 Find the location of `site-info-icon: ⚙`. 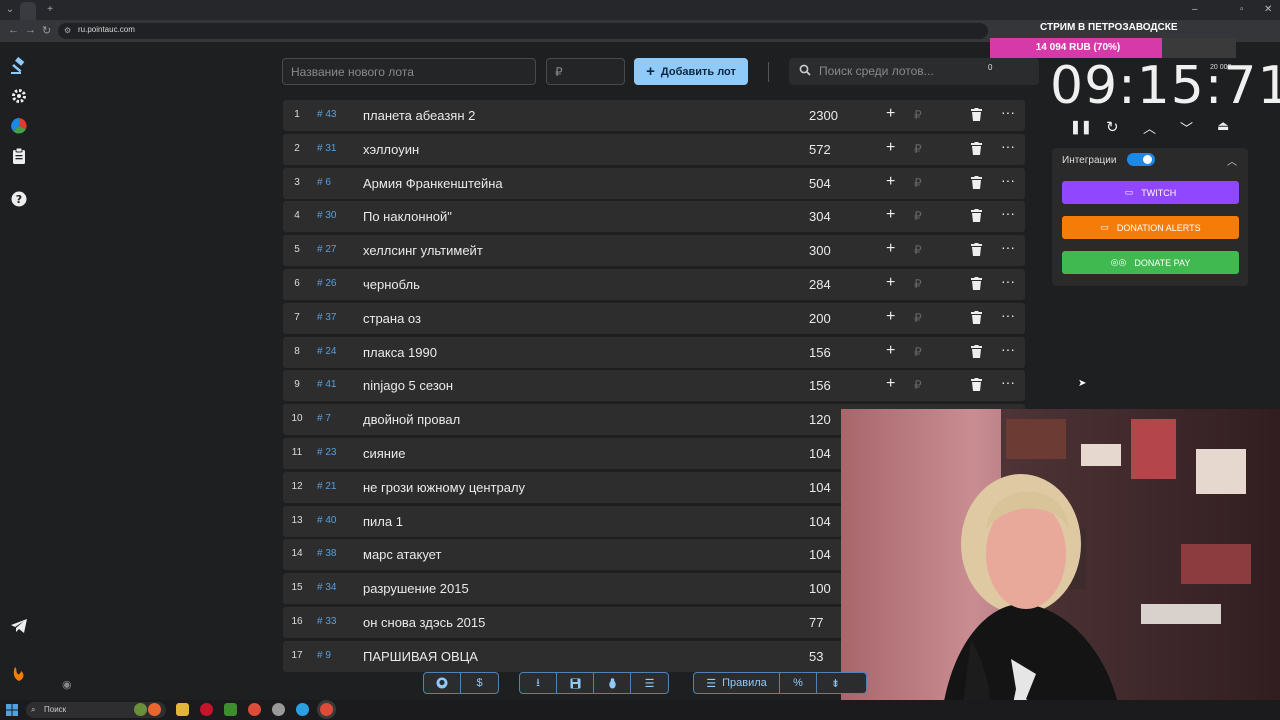

site-info-icon: ⚙ is located at coordinates (67, 30).